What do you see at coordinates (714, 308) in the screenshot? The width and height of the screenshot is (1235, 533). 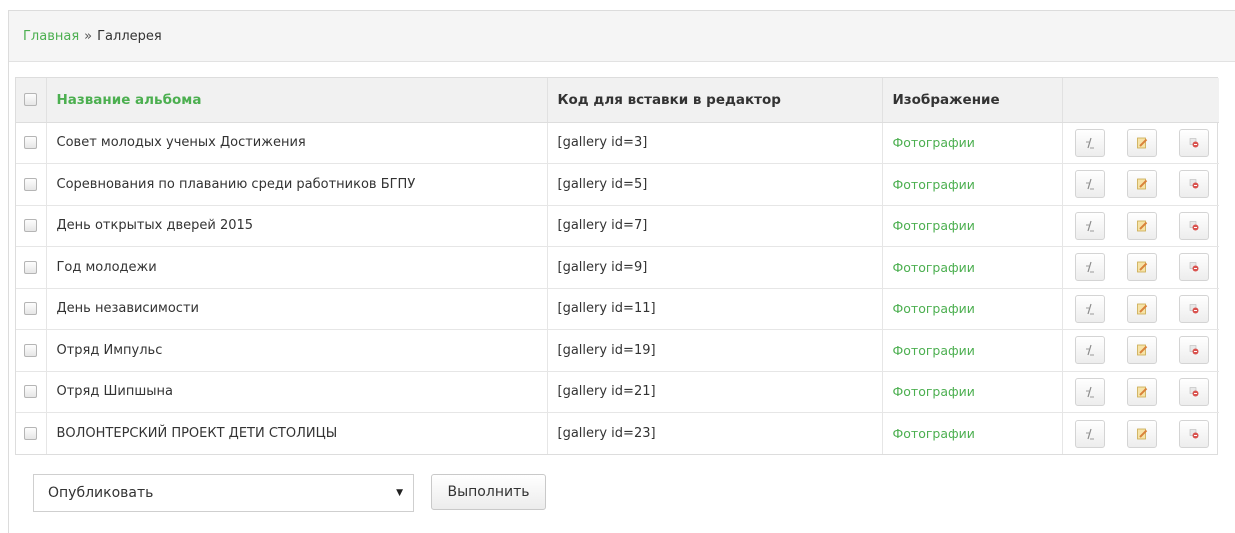 I see `embed-code: [gallery id=11]` at bounding box center [714, 308].